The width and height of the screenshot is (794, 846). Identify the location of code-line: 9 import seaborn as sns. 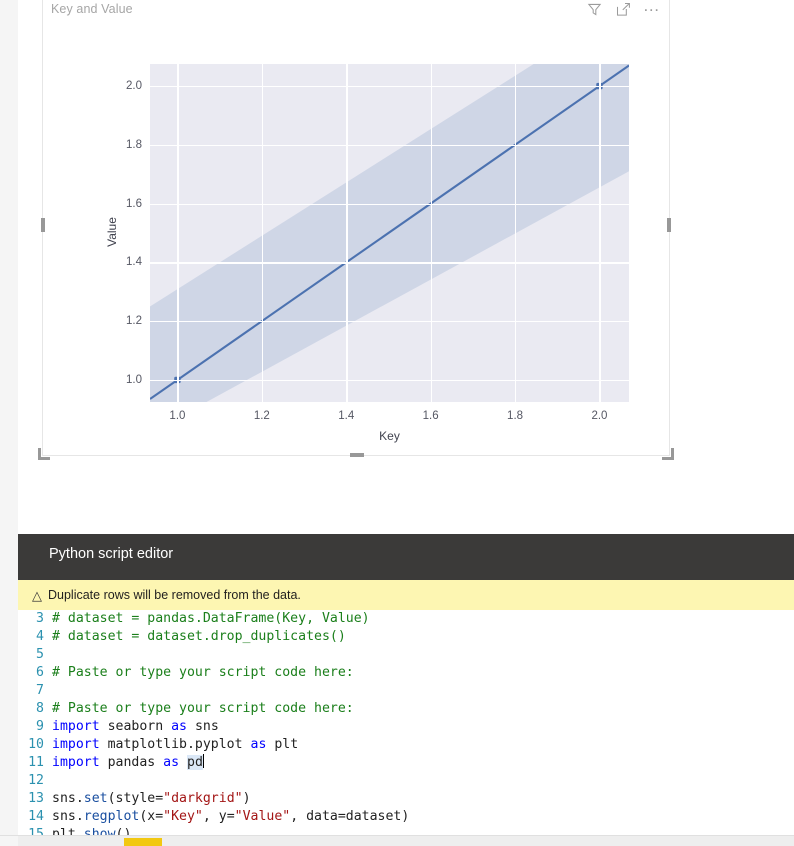
(406, 727).